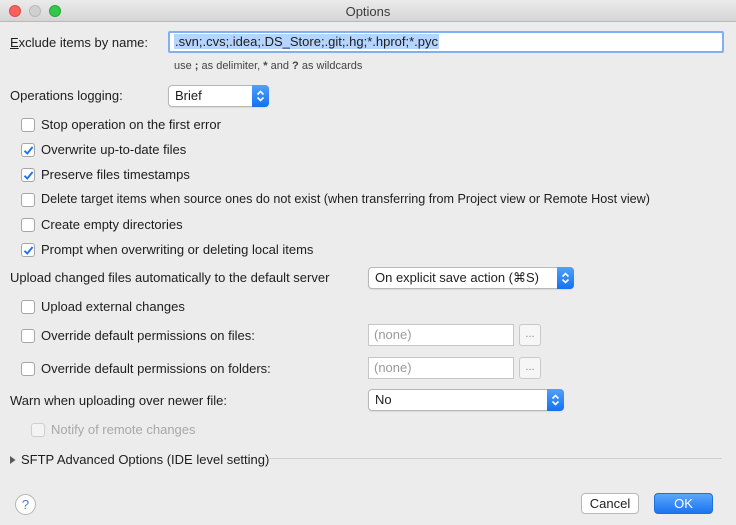  What do you see at coordinates (28, 200) in the screenshot?
I see `checkbox-delete-target-items` at bounding box center [28, 200].